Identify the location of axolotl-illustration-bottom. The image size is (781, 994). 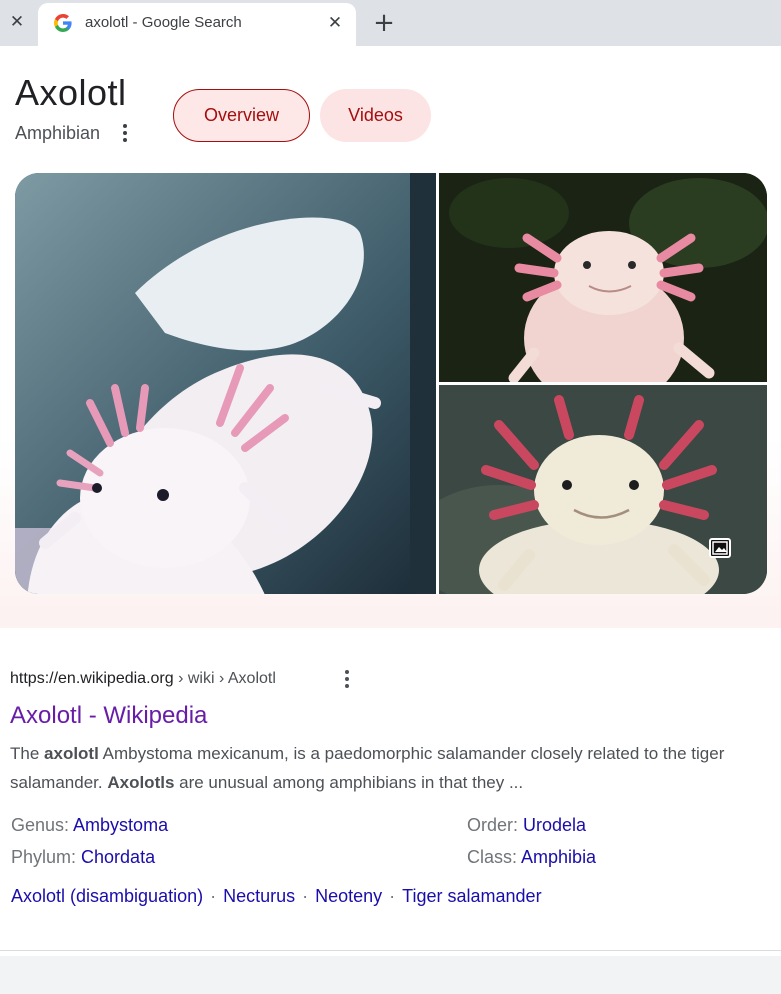
(603, 489).